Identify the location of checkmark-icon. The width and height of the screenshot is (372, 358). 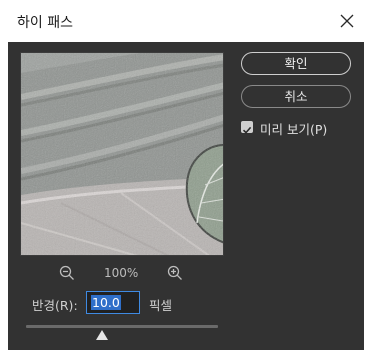
(247, 130).